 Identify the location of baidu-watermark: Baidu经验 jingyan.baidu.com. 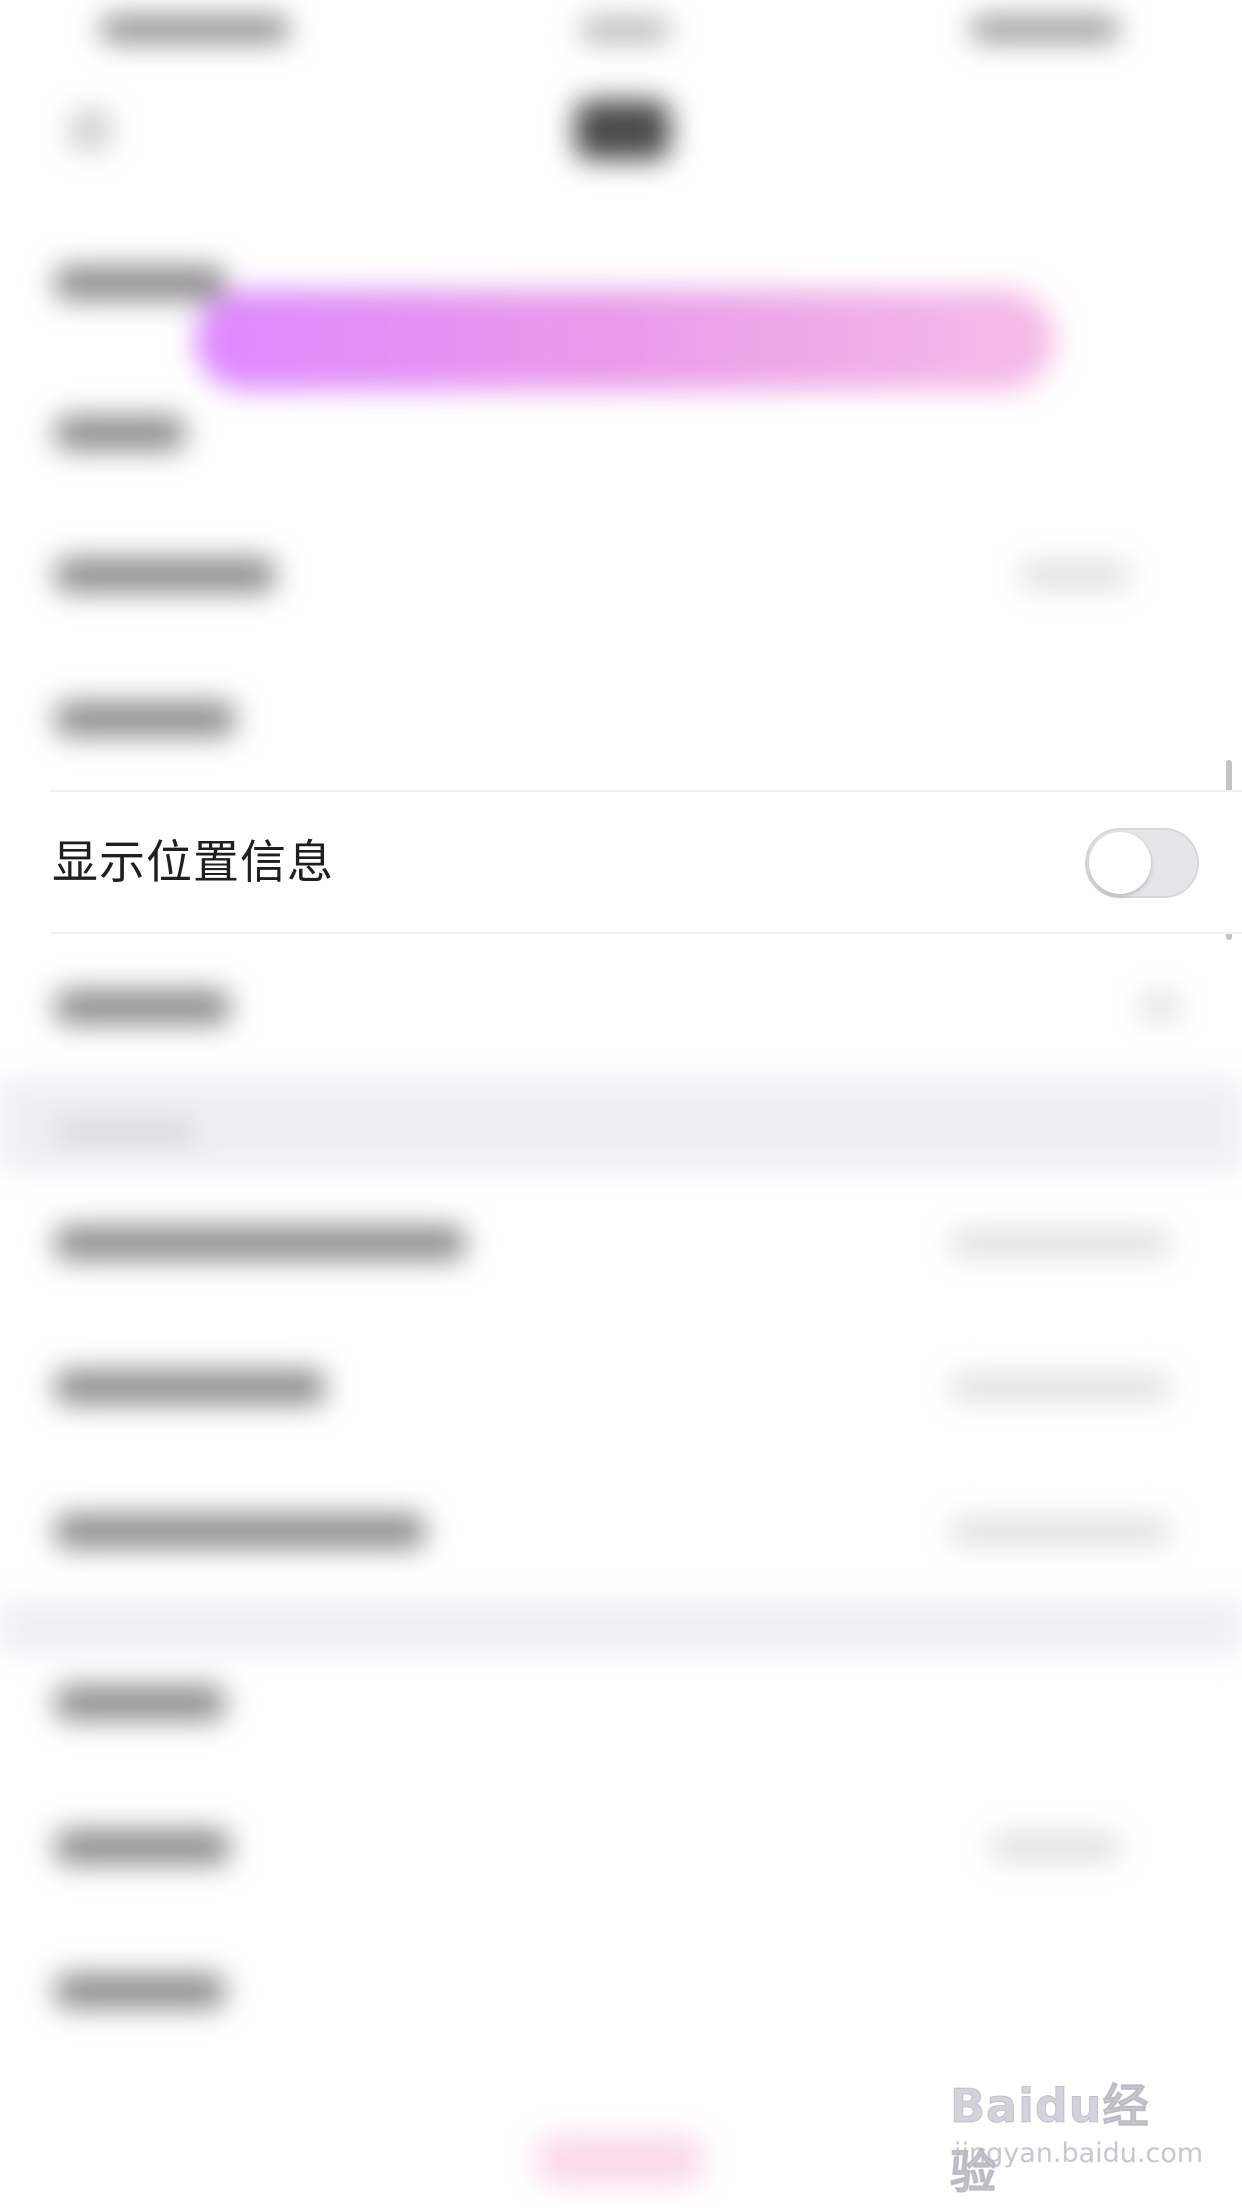
(1077, 2135).